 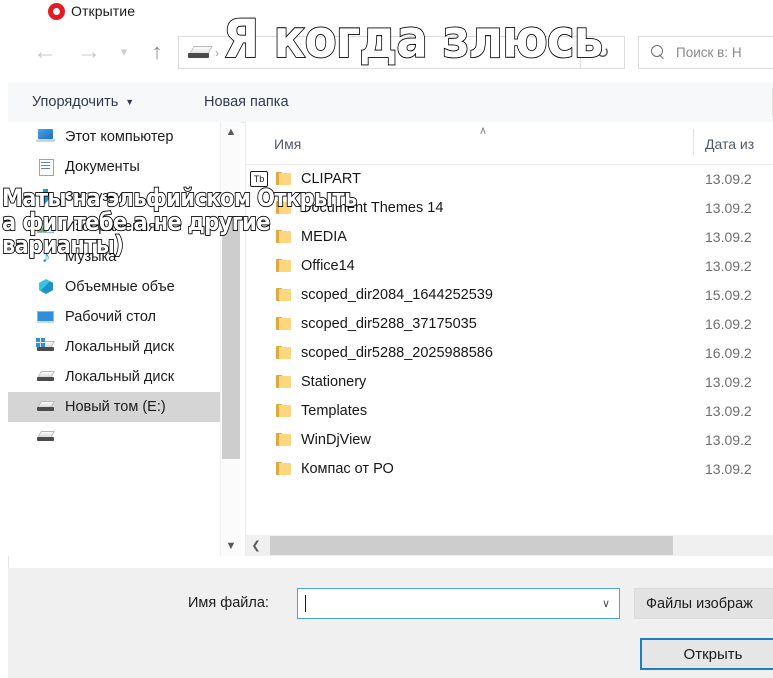 What do you see at coordinates (509, 381) in the screenshot?
I see `table-row: Stationery 13.09.2` at bounding box center [509, 381].